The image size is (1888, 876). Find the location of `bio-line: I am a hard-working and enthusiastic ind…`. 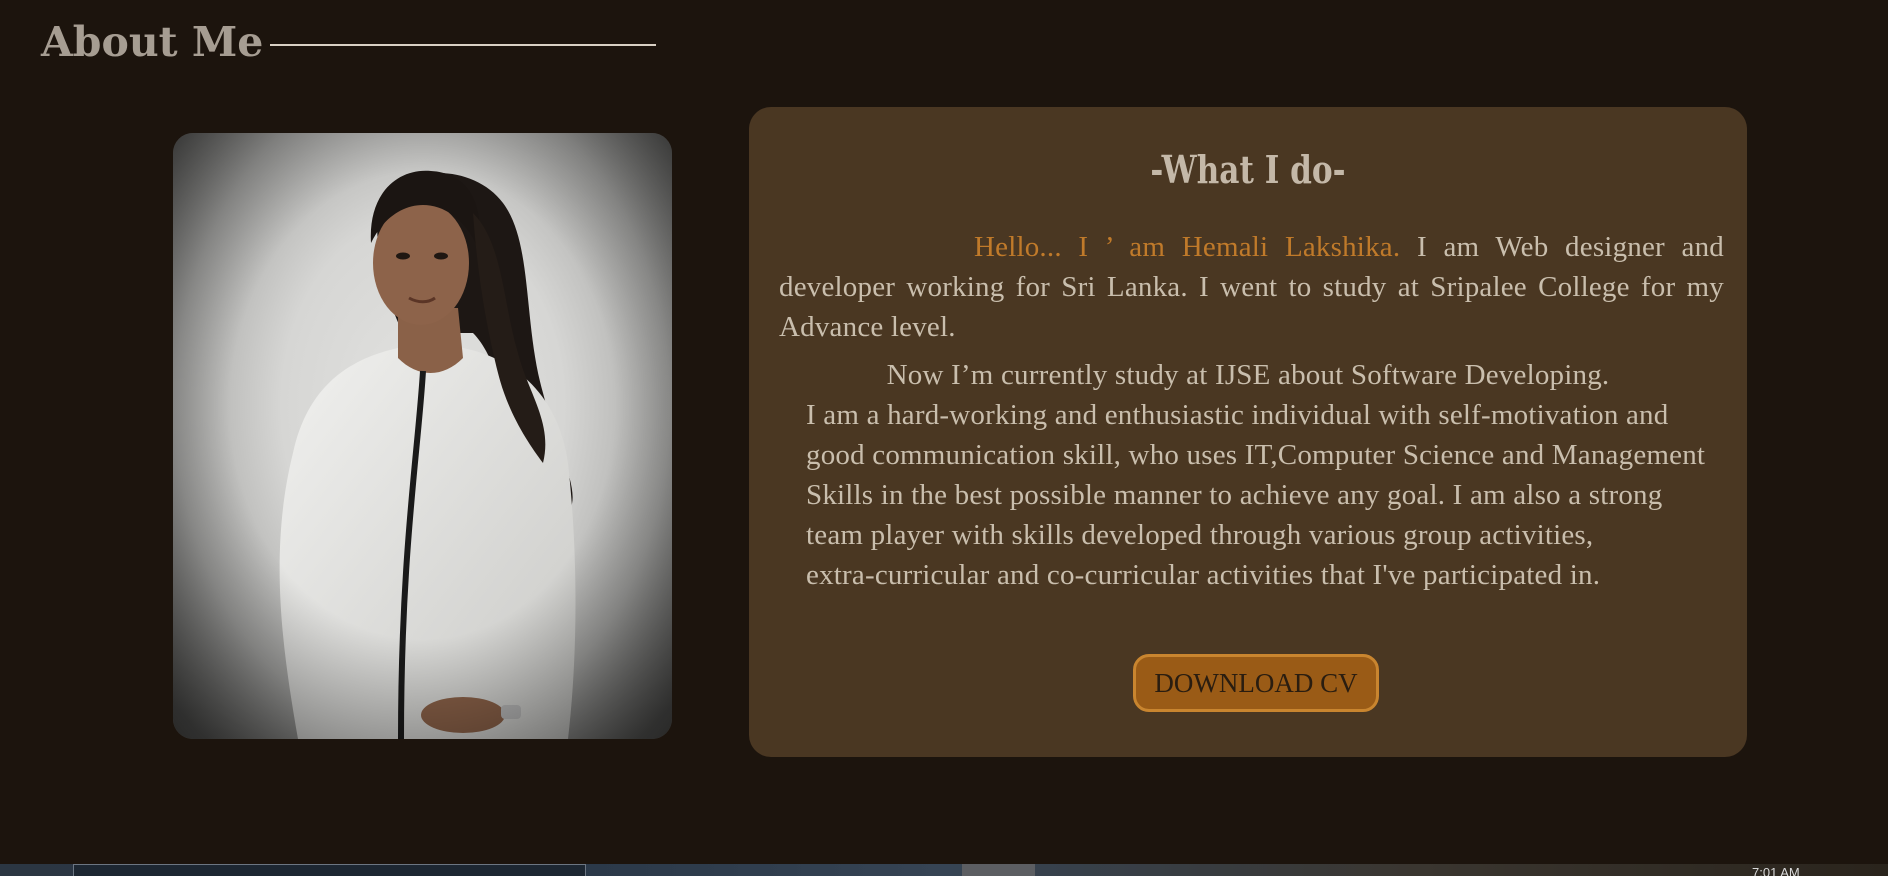

bio-line: I am a hard-working and enthusiastic ind… is located at coordinates (1237, 415).